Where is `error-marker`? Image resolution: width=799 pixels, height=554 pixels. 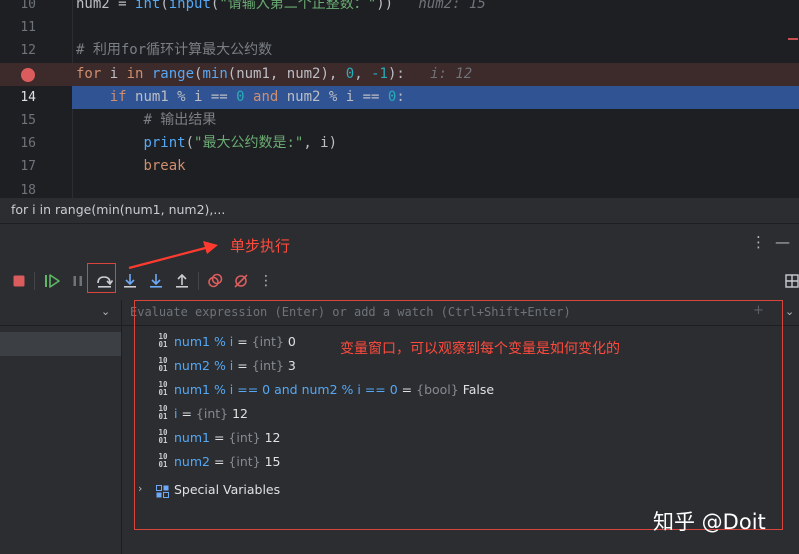
error-marker is located at coordinates (793, 39).